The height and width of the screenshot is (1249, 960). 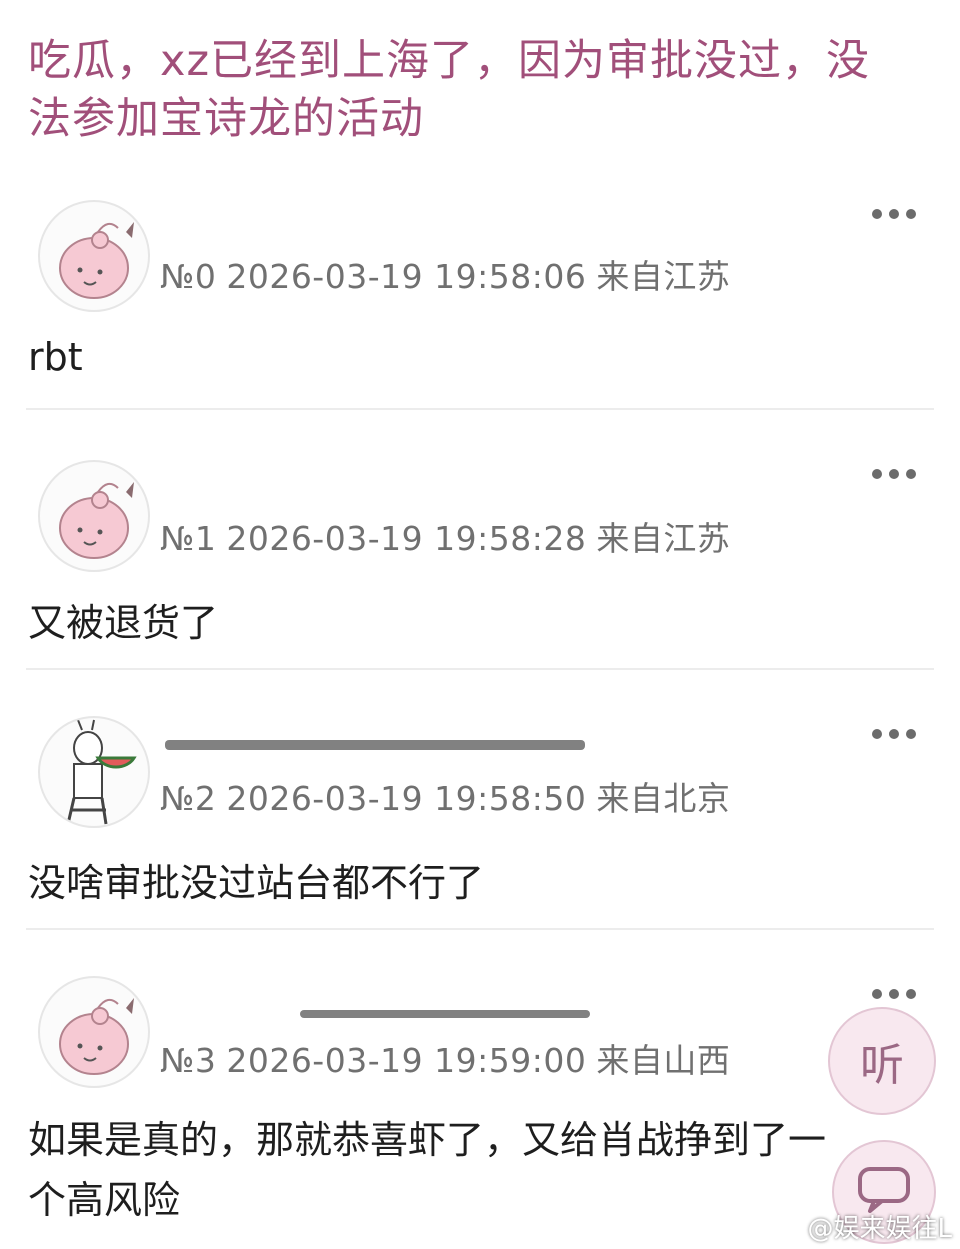 I want to click on post-meta: №1 2026-03-19 19:58:28 来自江苏, so click(x=445, y=536).